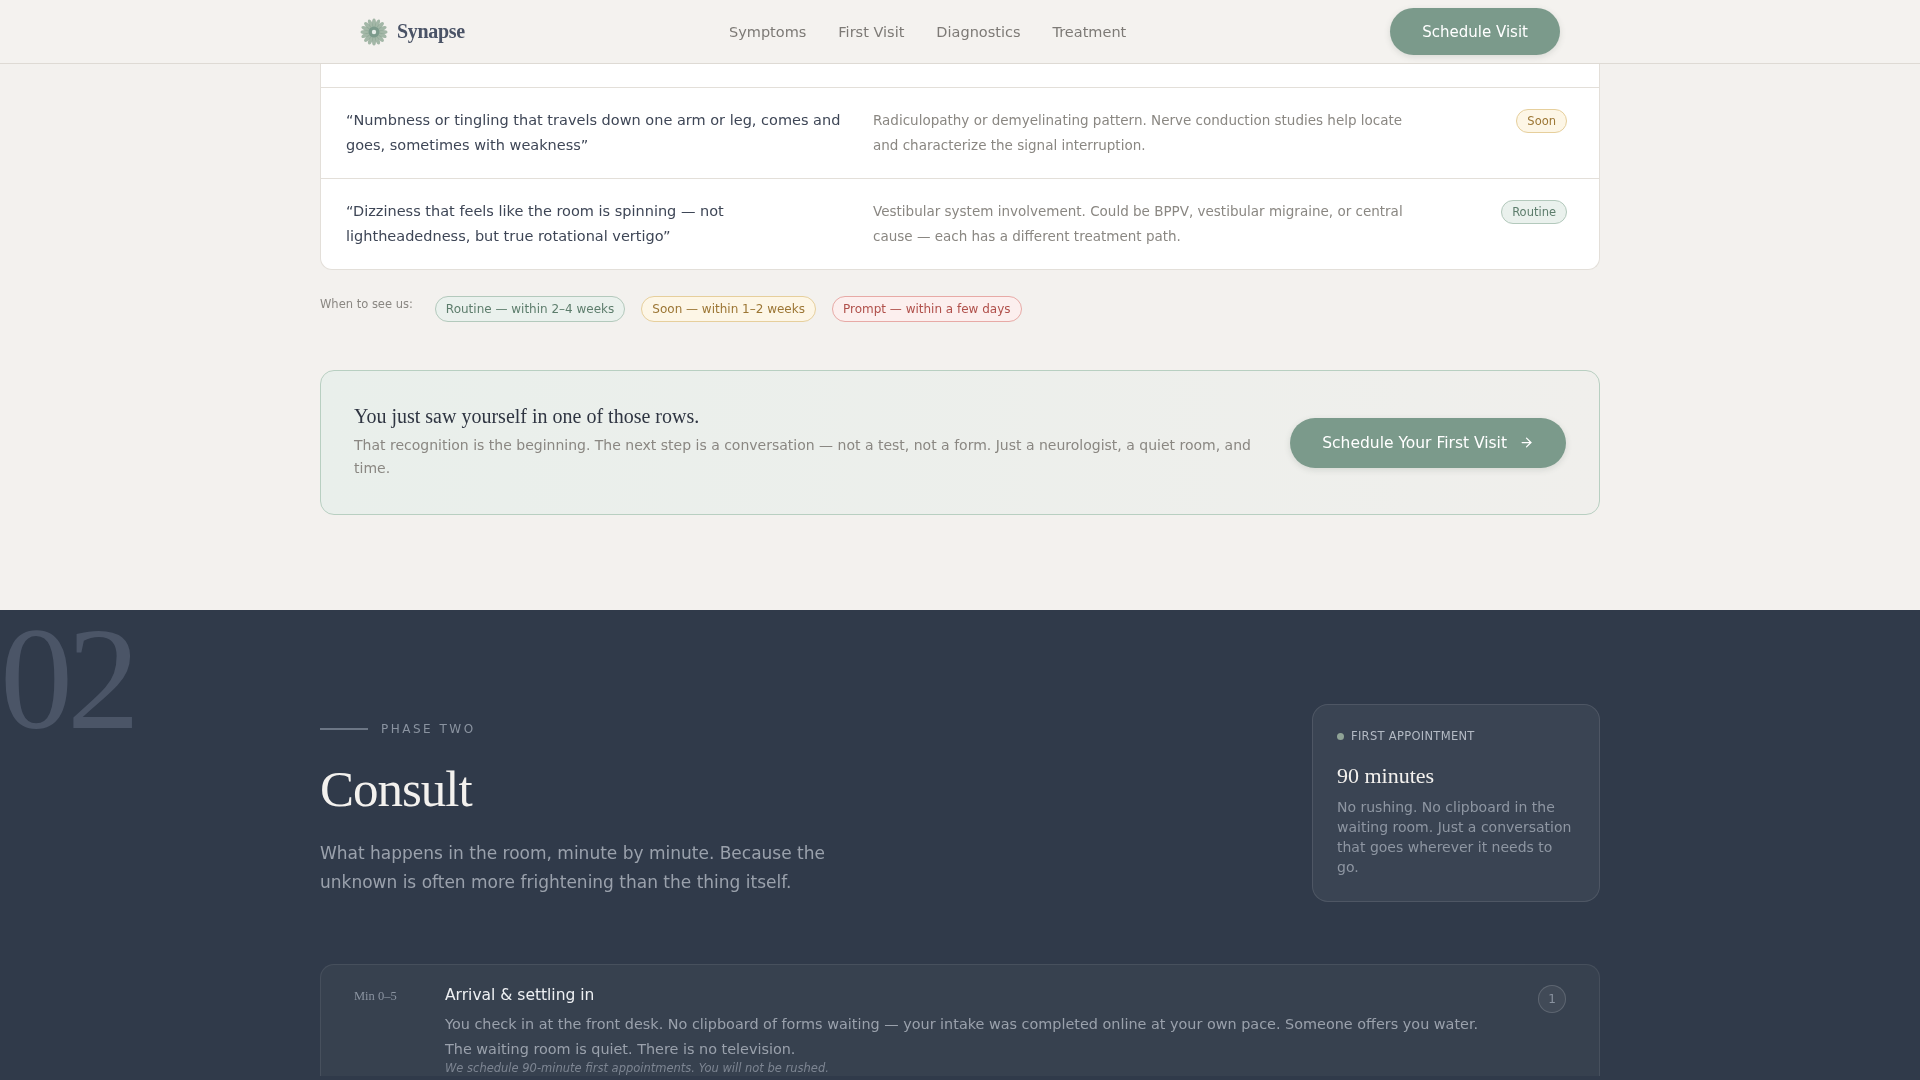 The width and height of the screenshot is (1920, 1080). What do you see at coordinates (520, 995) in the screenshot?
I see `step-title: Arrival & settling in` at bounding box center [520, 995].